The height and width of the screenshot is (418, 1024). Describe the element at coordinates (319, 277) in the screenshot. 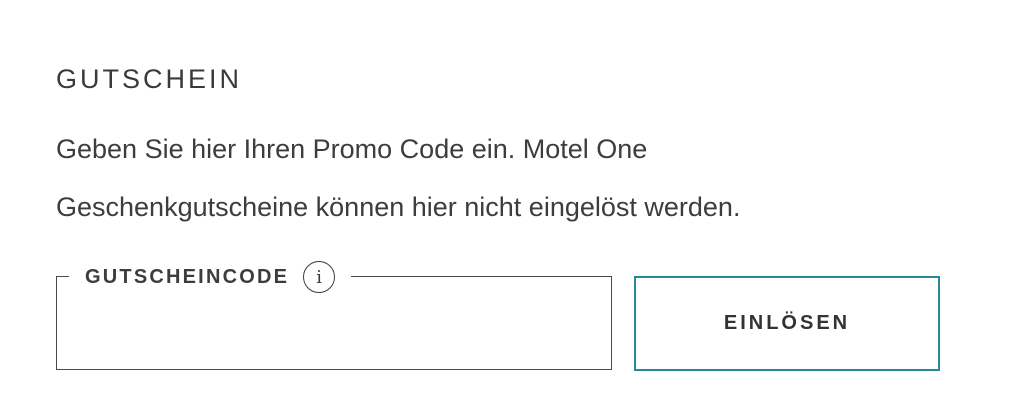

I see `info-icon: i` at that location.